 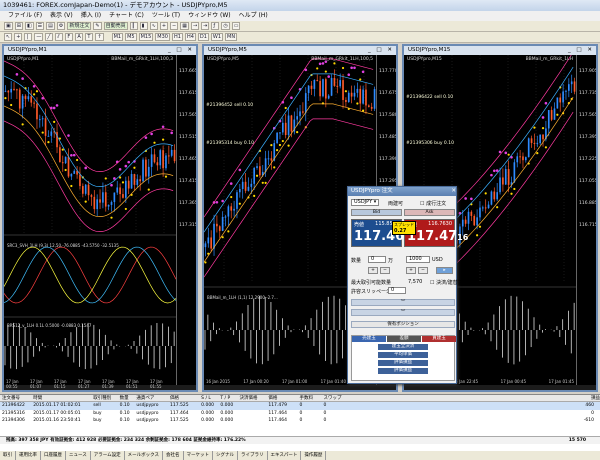 I want to click on column-header: T / P, so click(x=227, y=398).